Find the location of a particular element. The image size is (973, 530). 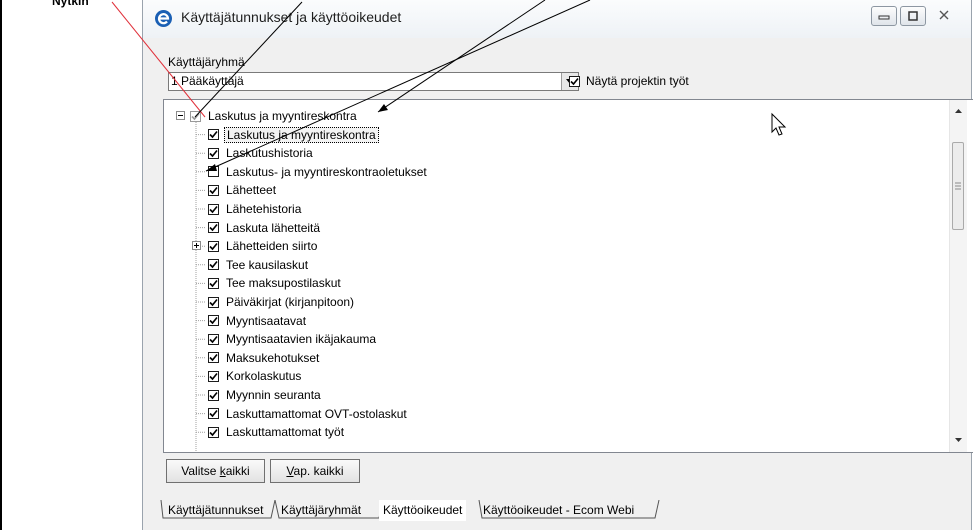

grip-icon is located at coordinates (958, 186).